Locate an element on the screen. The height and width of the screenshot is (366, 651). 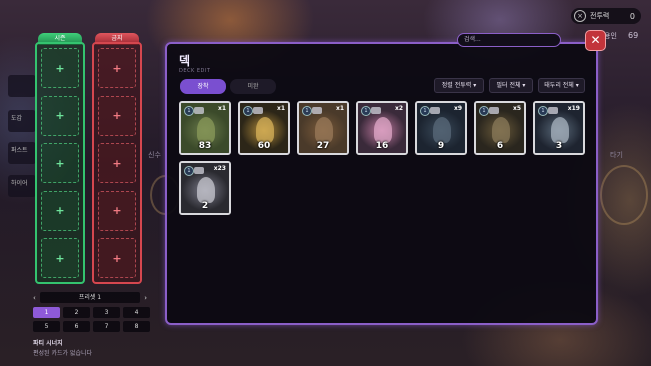
card-power: 83 is located at coordinates (205, 146).